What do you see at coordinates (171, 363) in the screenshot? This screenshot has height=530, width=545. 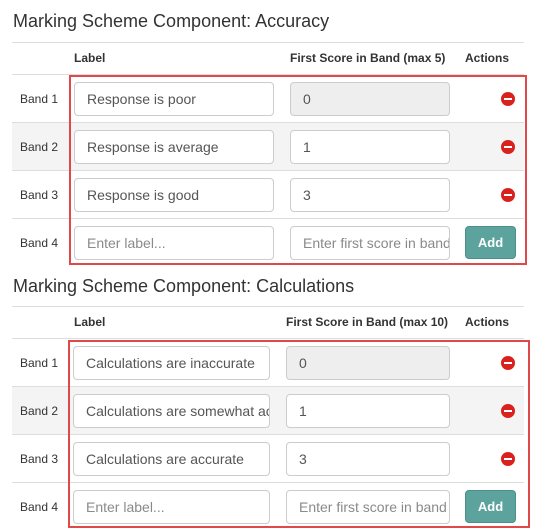 I see `band-label-input: Calculations are inaccurate` at bounding box center [171, 363].